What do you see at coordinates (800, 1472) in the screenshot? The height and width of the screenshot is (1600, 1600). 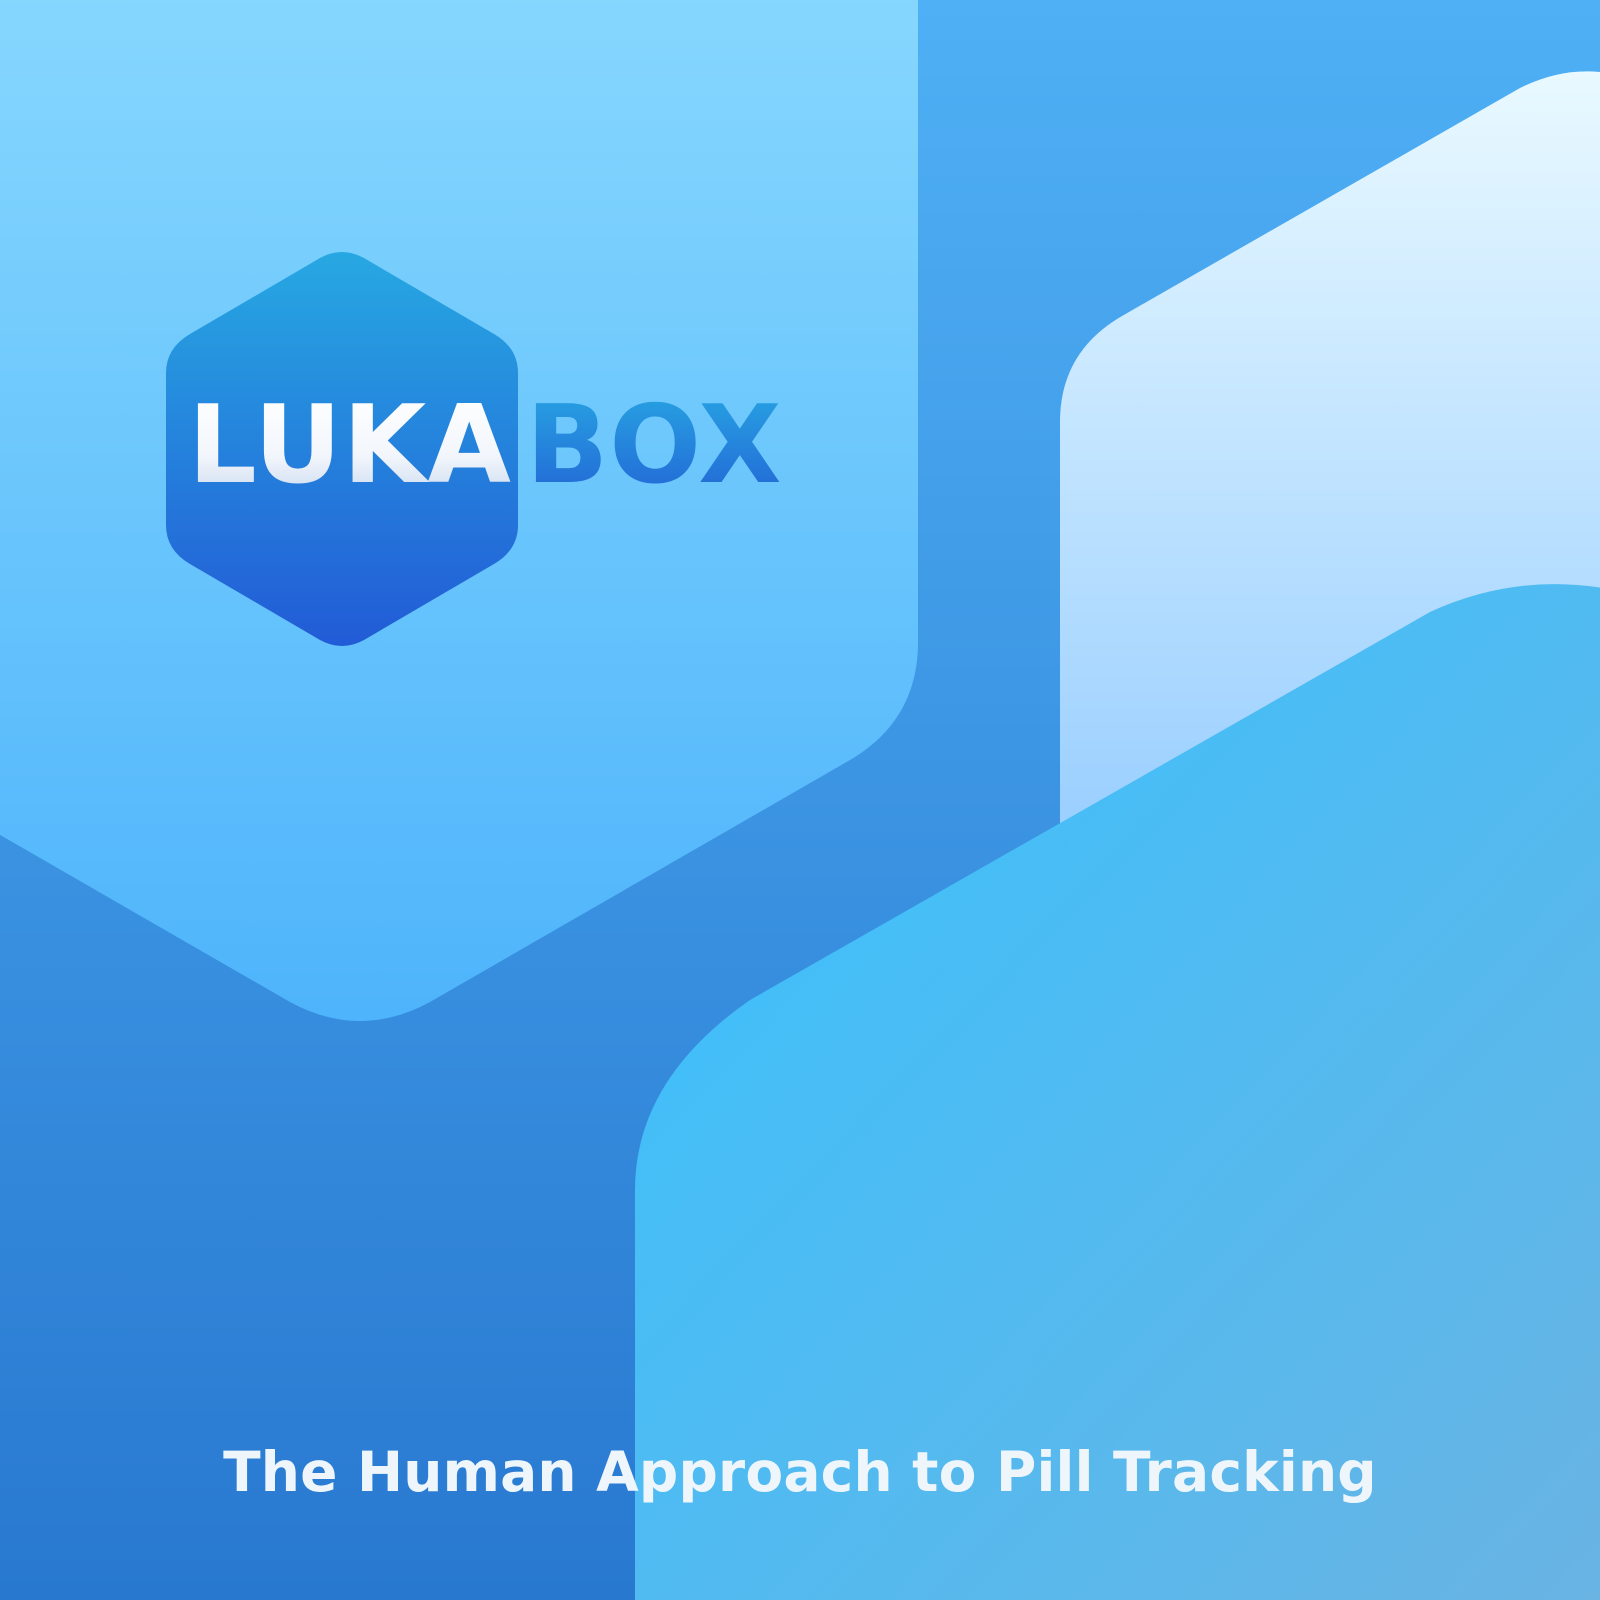 I see `tagline: The Human Approach to Pill Tracking` at bounding box center [800, 1472].